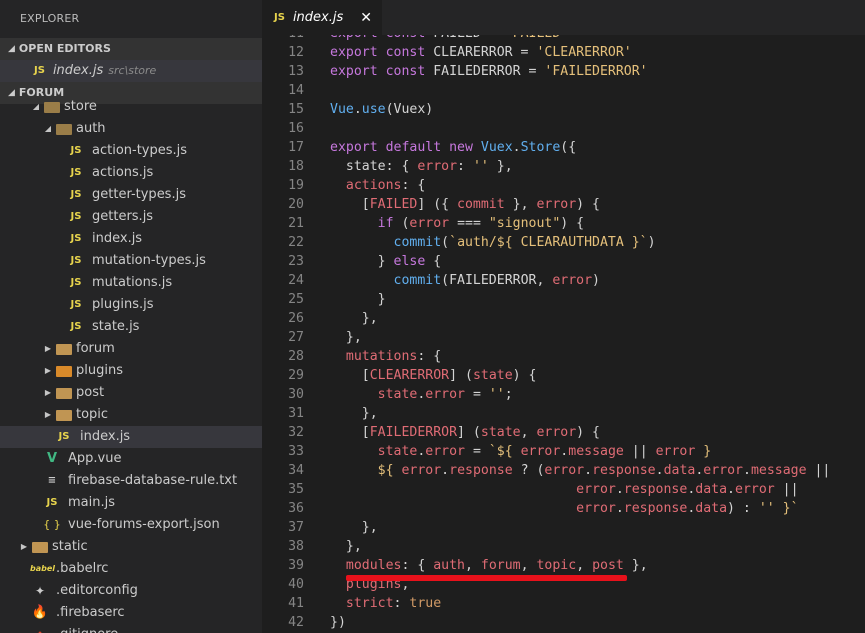 The height and width of the screenshot is (633, 865). I want to click on close-icon: ✕, so click(366, 18).